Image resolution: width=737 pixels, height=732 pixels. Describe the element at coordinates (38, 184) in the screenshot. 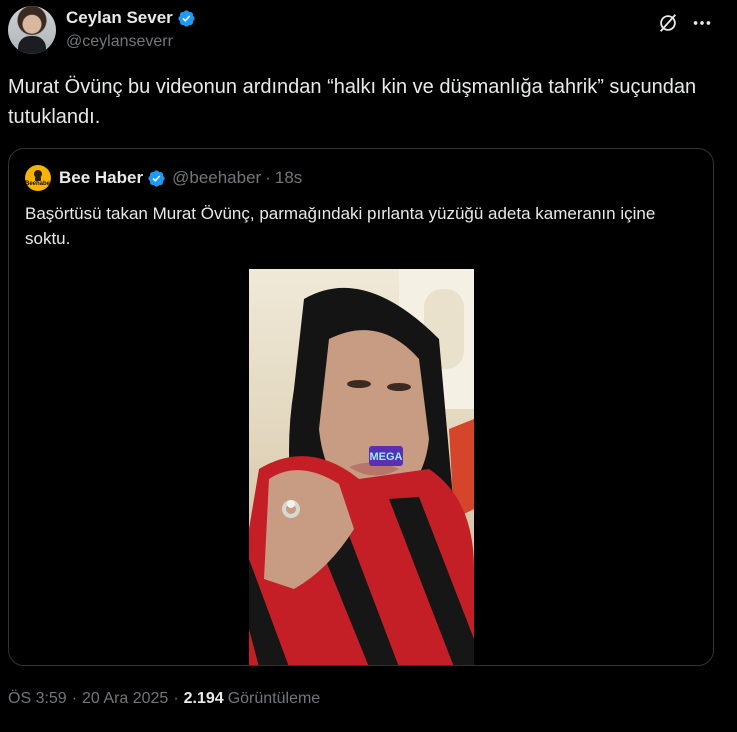

I see `quoted-avatar-text: Beehaber` at that location.